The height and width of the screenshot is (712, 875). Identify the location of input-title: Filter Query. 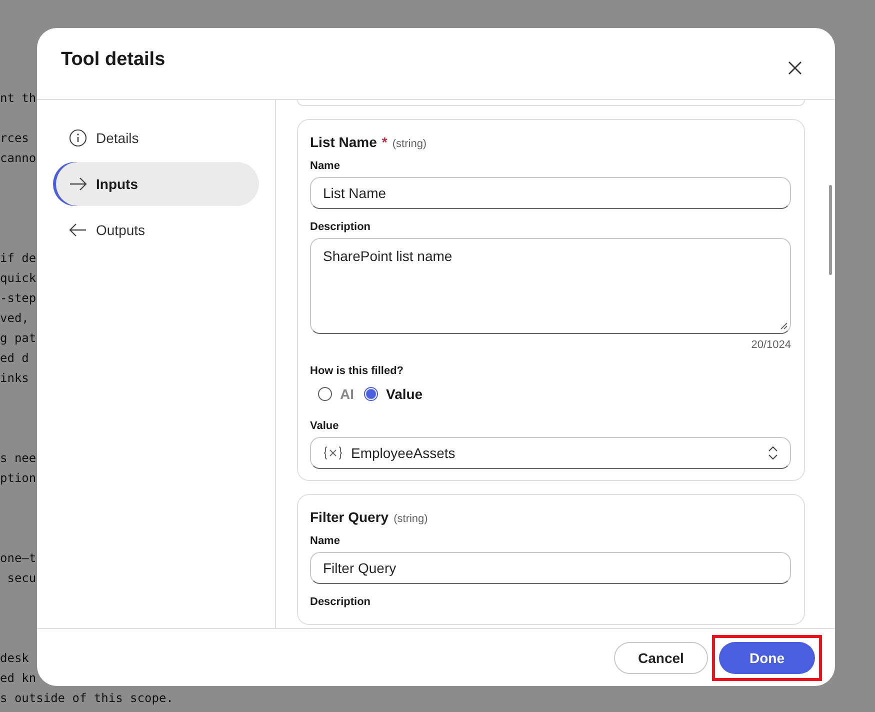
(349, 517).